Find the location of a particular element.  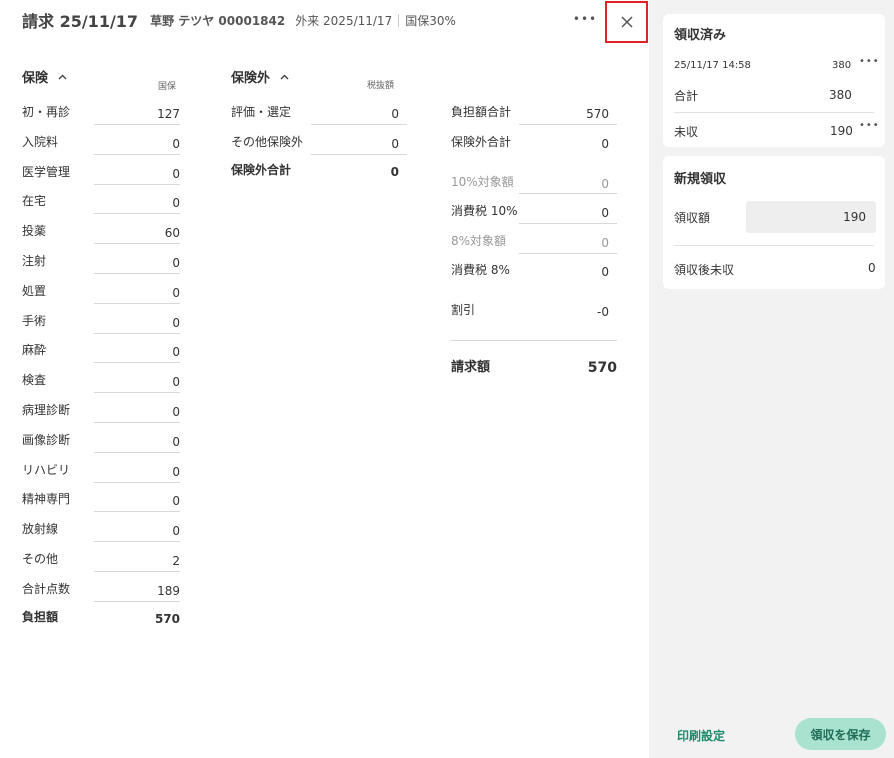

insurance-row: 病理診断 0 is located at coordinates (101, 409).